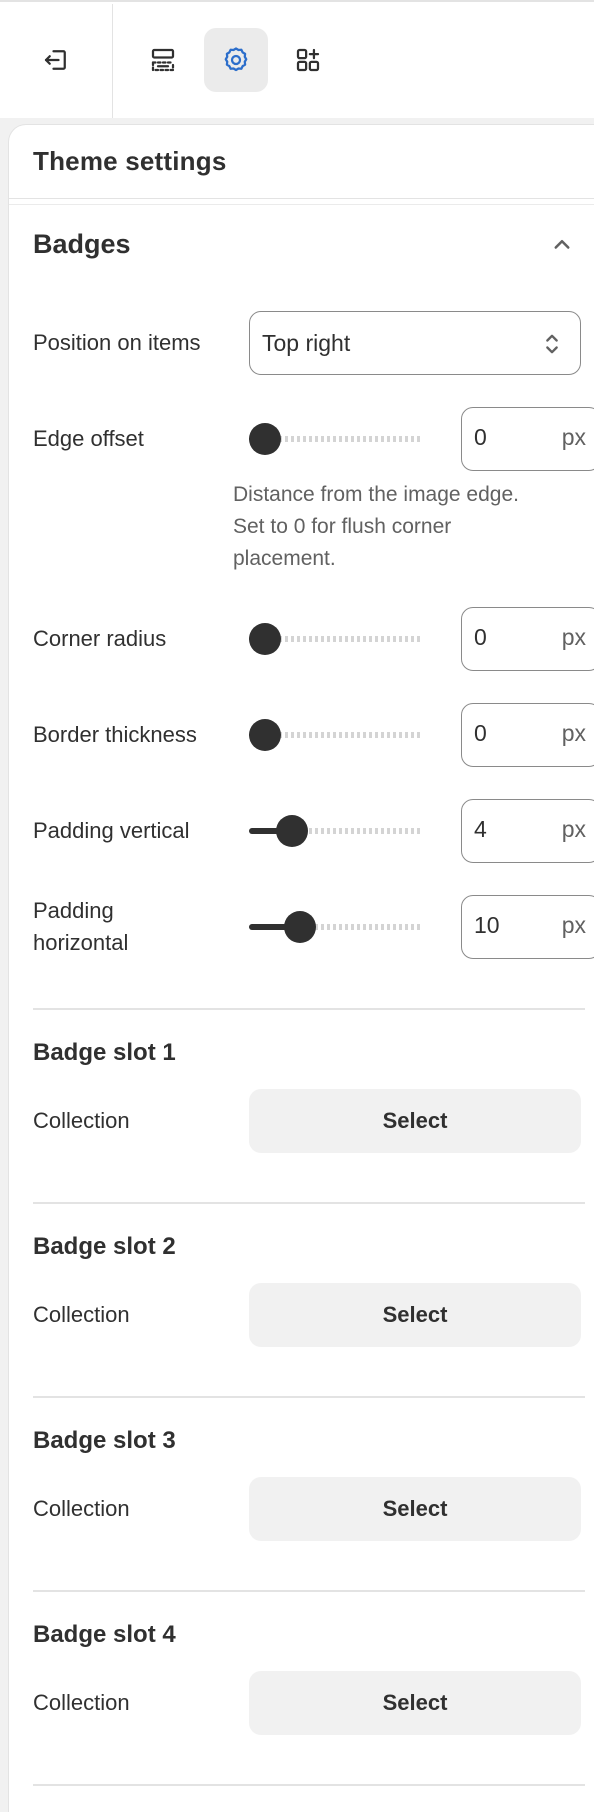 The height and width of the screenshot is (1812, 594). I want to click on panel-header: Theme settings, so click(301, 162).